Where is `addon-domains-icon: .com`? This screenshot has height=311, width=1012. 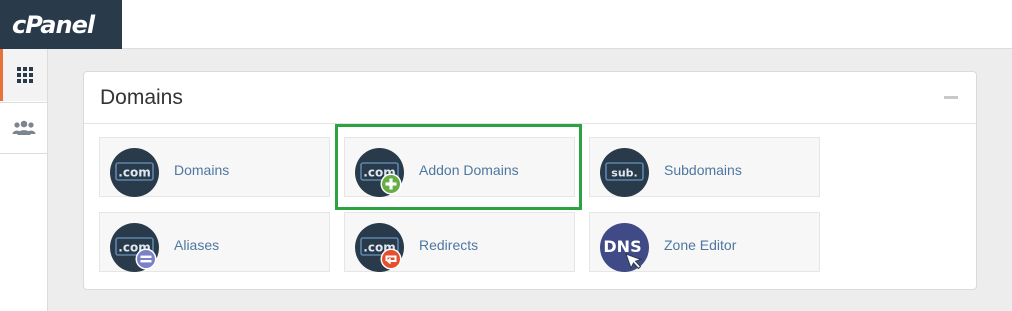
addon-domains-icon: .com is located at coordinates (379, 172).